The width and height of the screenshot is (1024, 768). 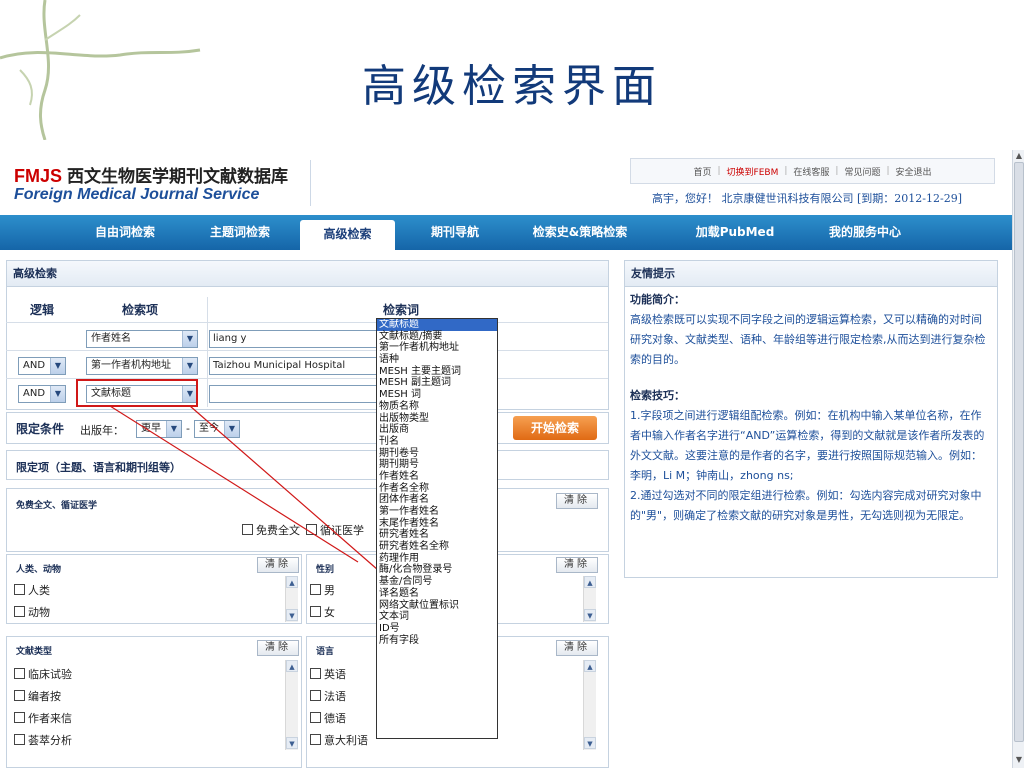 I want to click on dropdown-option: 期刊期号, so click(x=437, y=465).